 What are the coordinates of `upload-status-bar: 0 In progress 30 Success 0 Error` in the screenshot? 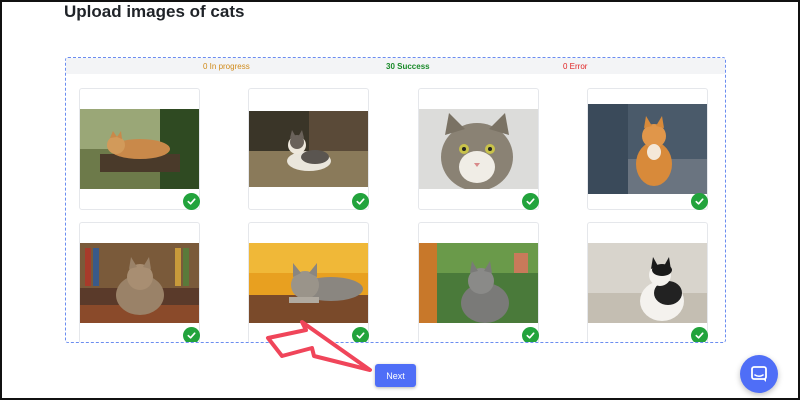 It's located at (395, 66).